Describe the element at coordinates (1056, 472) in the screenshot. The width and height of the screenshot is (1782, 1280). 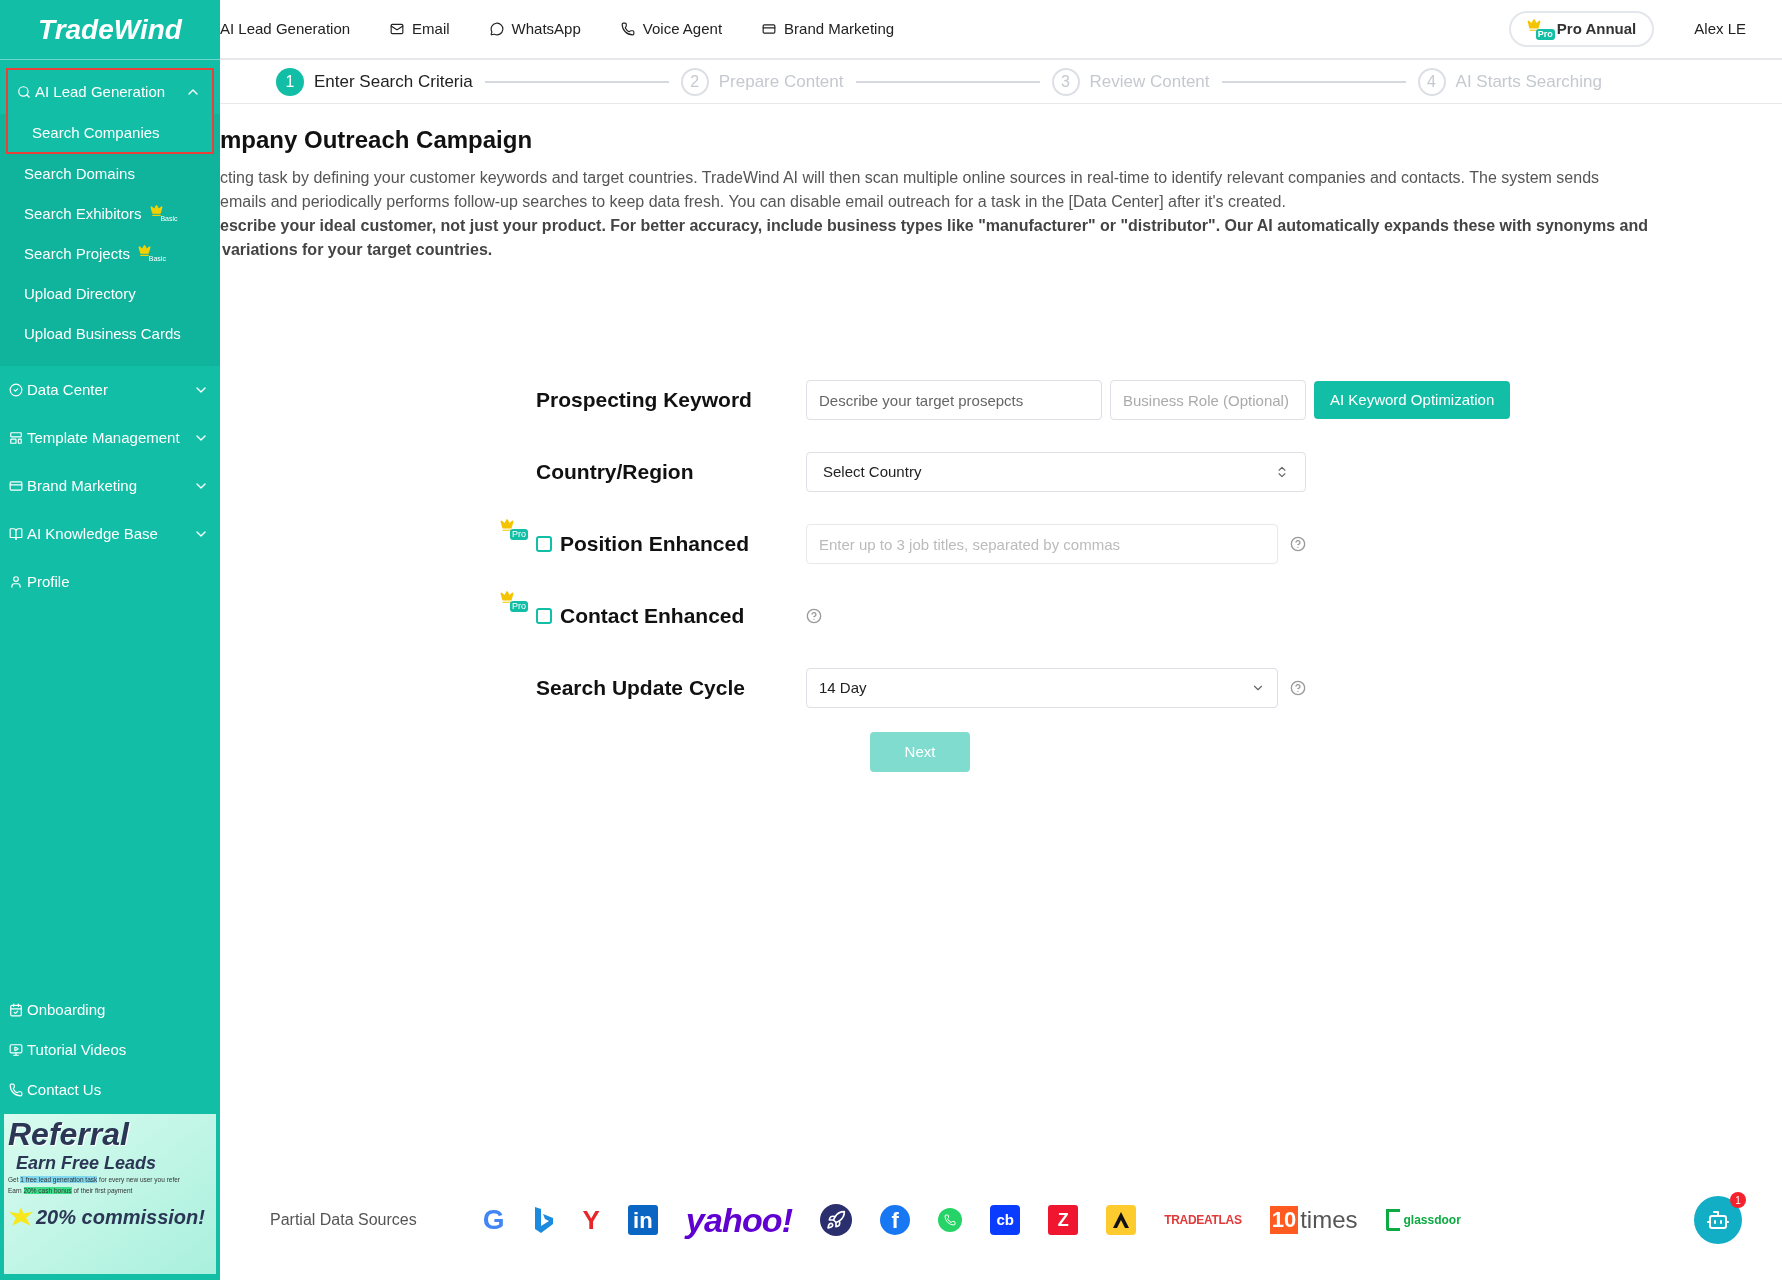
I see `country-select: Select Country` at that location.